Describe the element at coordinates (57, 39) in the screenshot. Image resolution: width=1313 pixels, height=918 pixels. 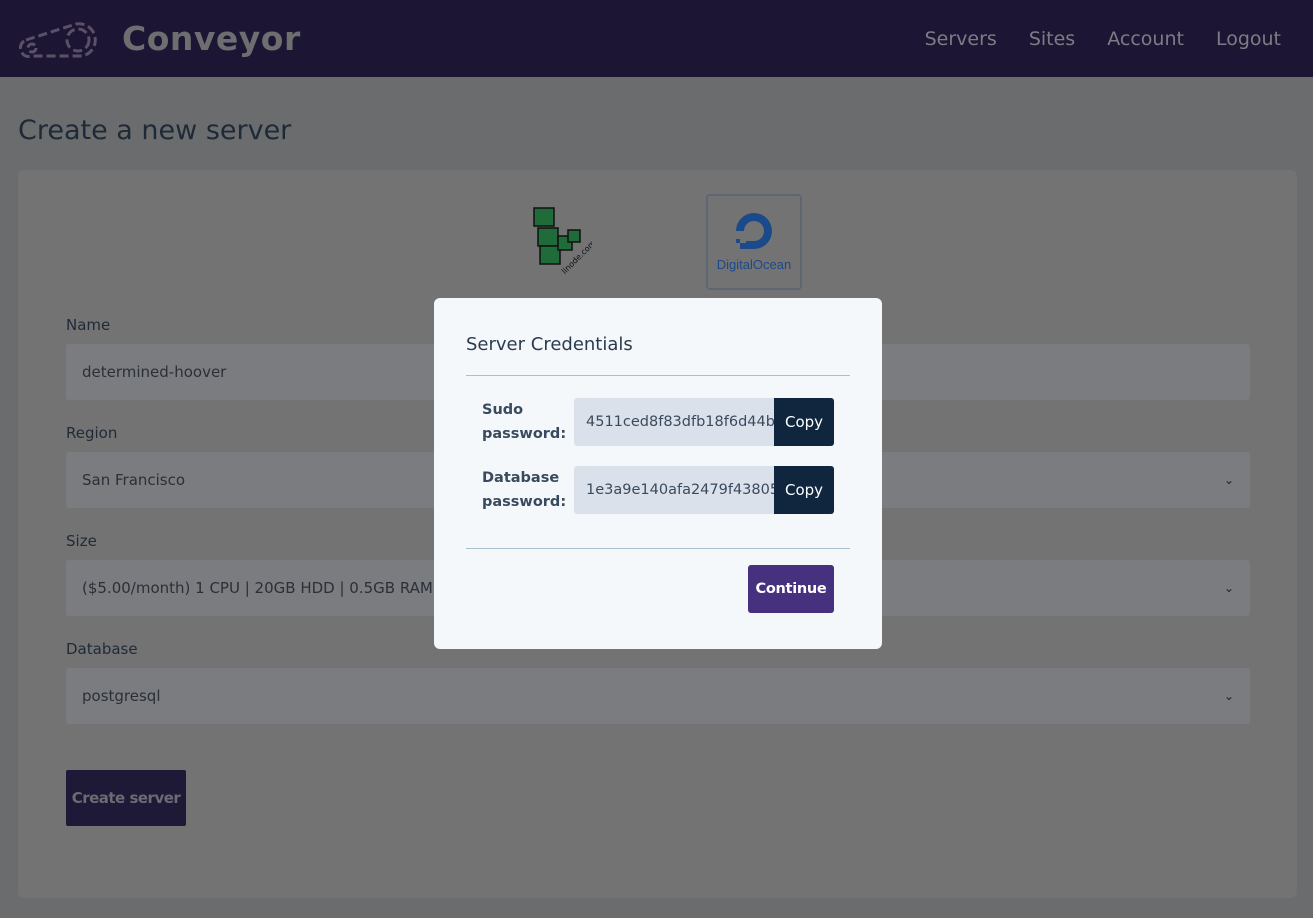
I see `conveyor-logo-icon` at that location.